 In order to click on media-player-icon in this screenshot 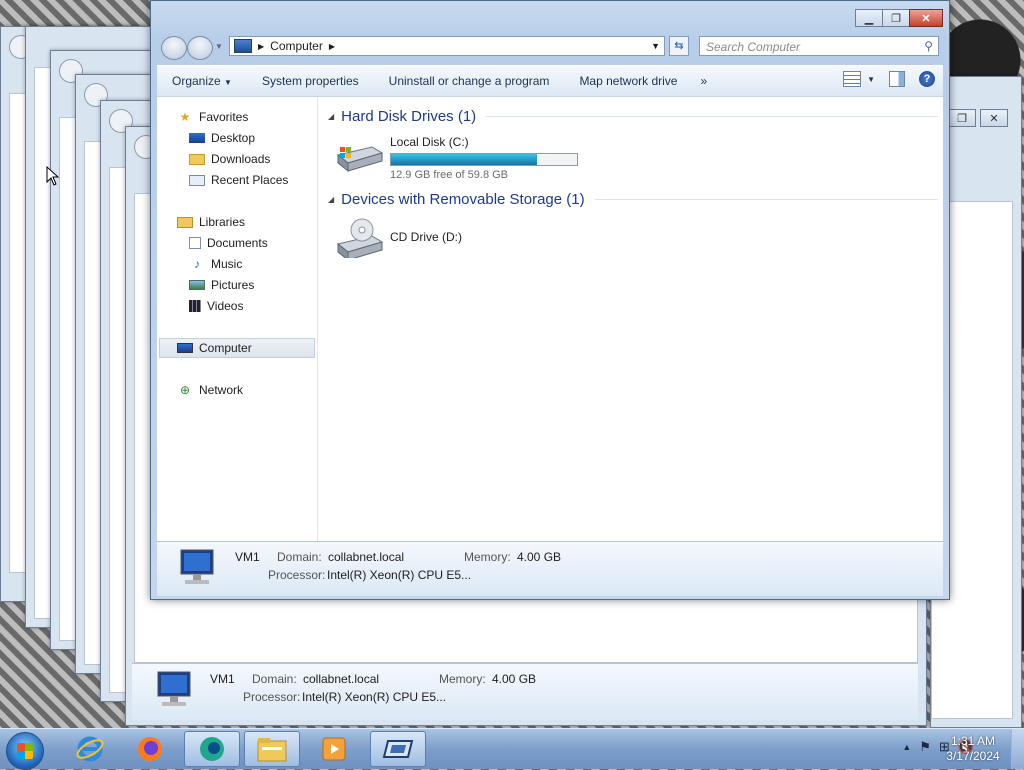, I will do `click(334, 749)`.